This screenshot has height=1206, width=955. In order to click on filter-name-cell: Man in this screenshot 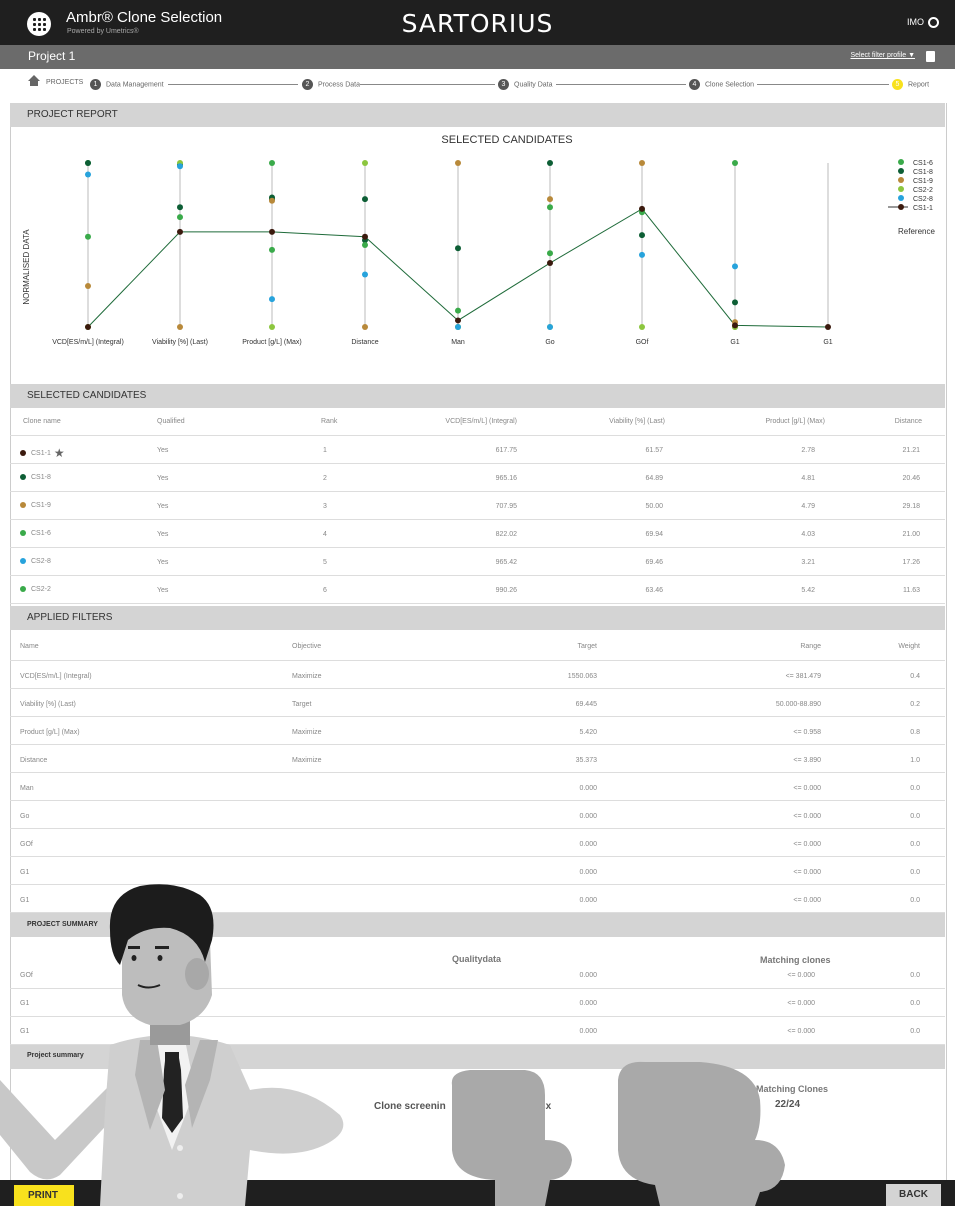, I will do `click(27, 788)`.